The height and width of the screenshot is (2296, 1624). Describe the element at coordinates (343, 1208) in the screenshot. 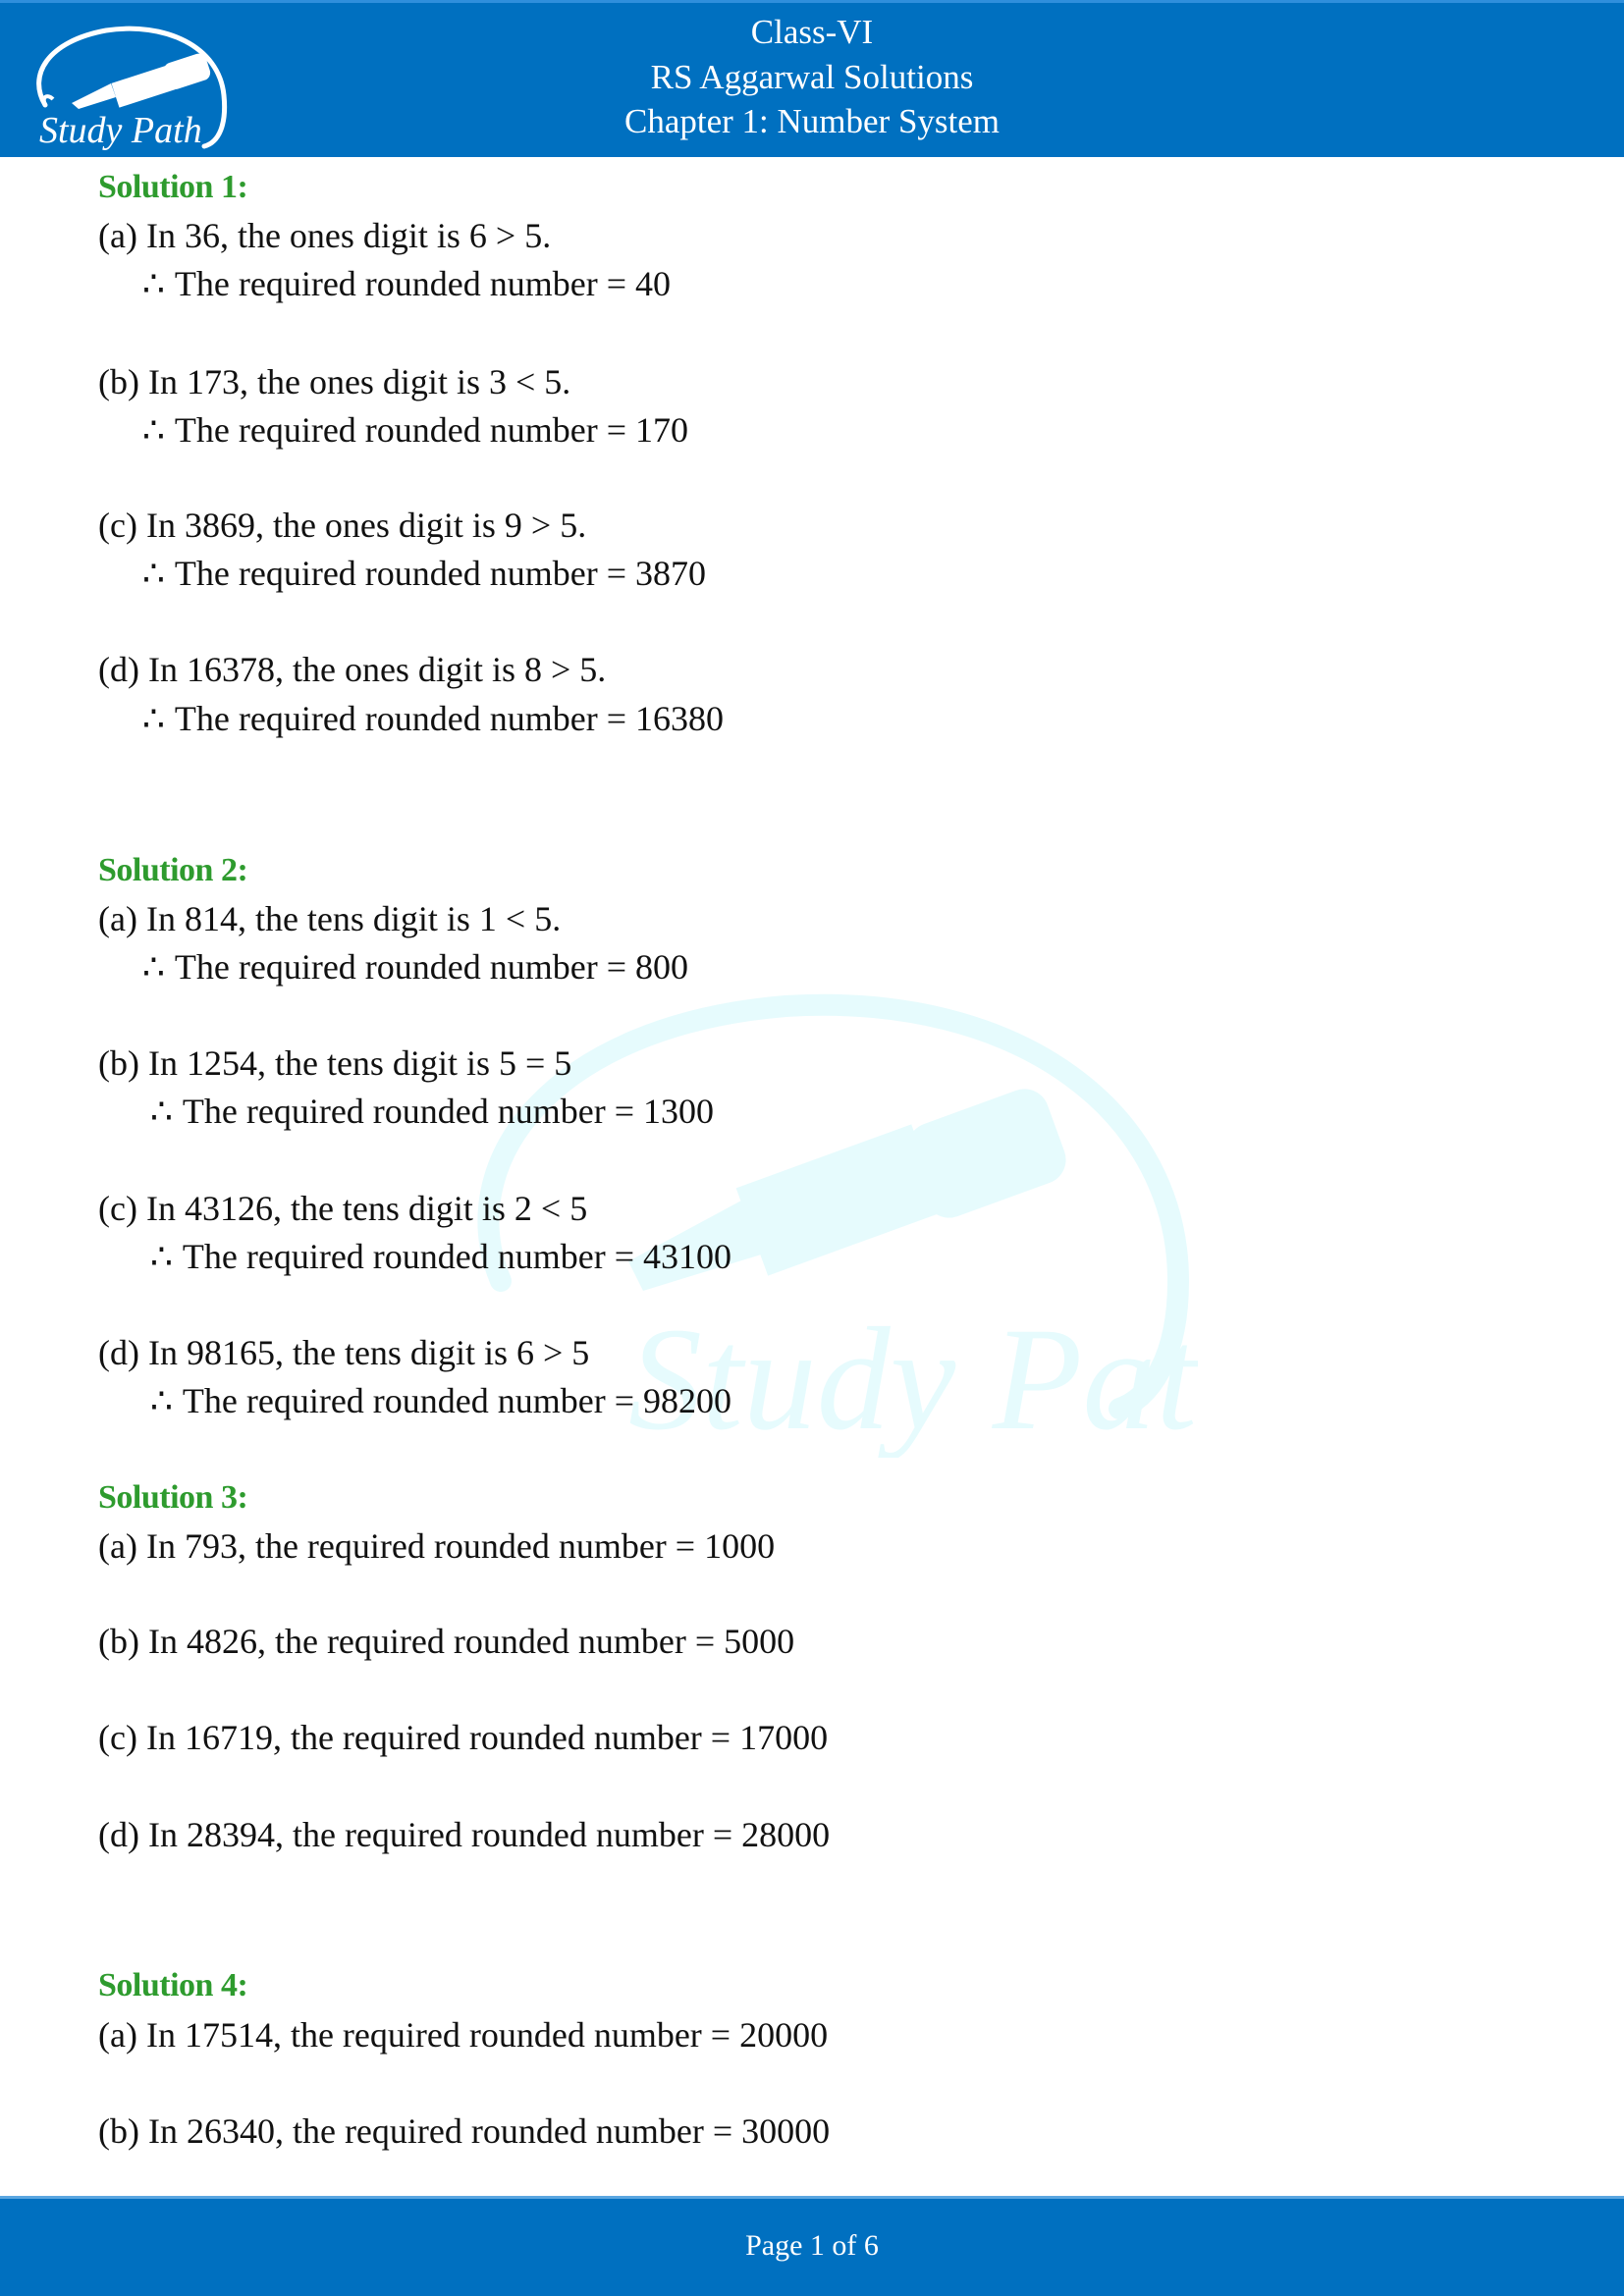

I see `solution-2c-question: (c) In 43126, the tens digit is 2 < 5` at that location.